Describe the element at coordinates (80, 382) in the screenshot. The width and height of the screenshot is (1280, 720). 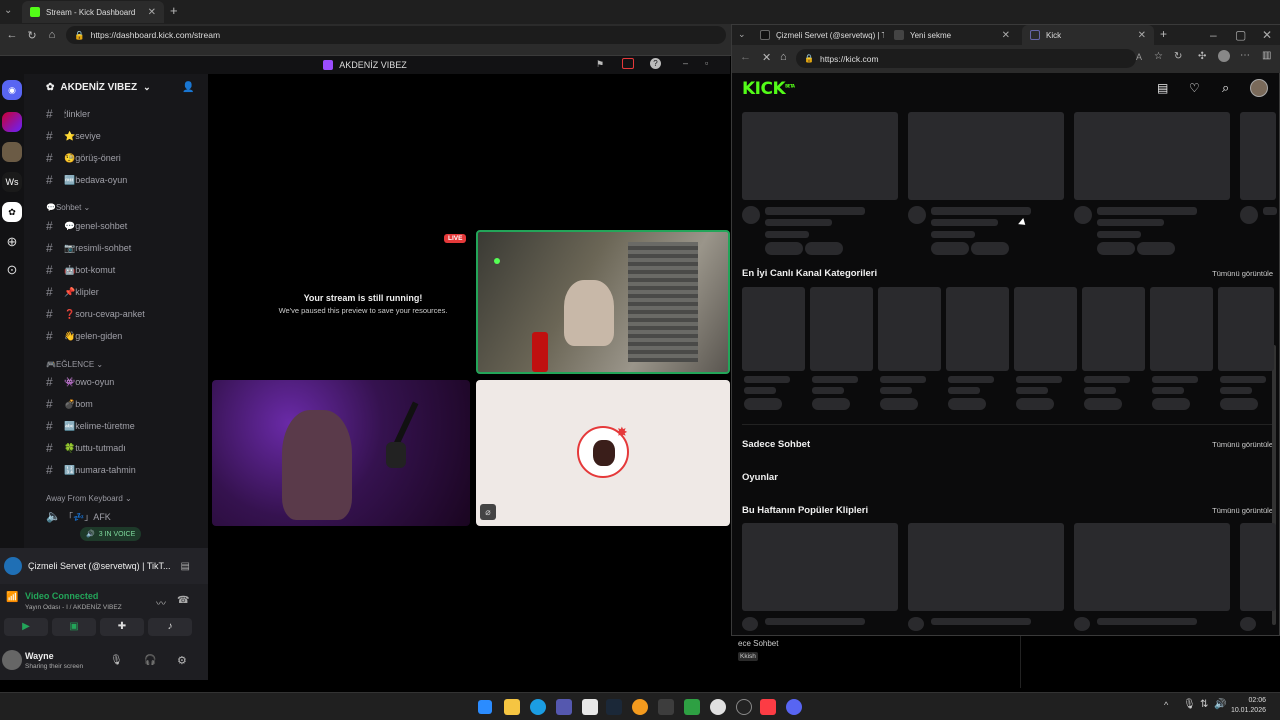
I see `channel-item: # 👾owo-oyun` at that location.